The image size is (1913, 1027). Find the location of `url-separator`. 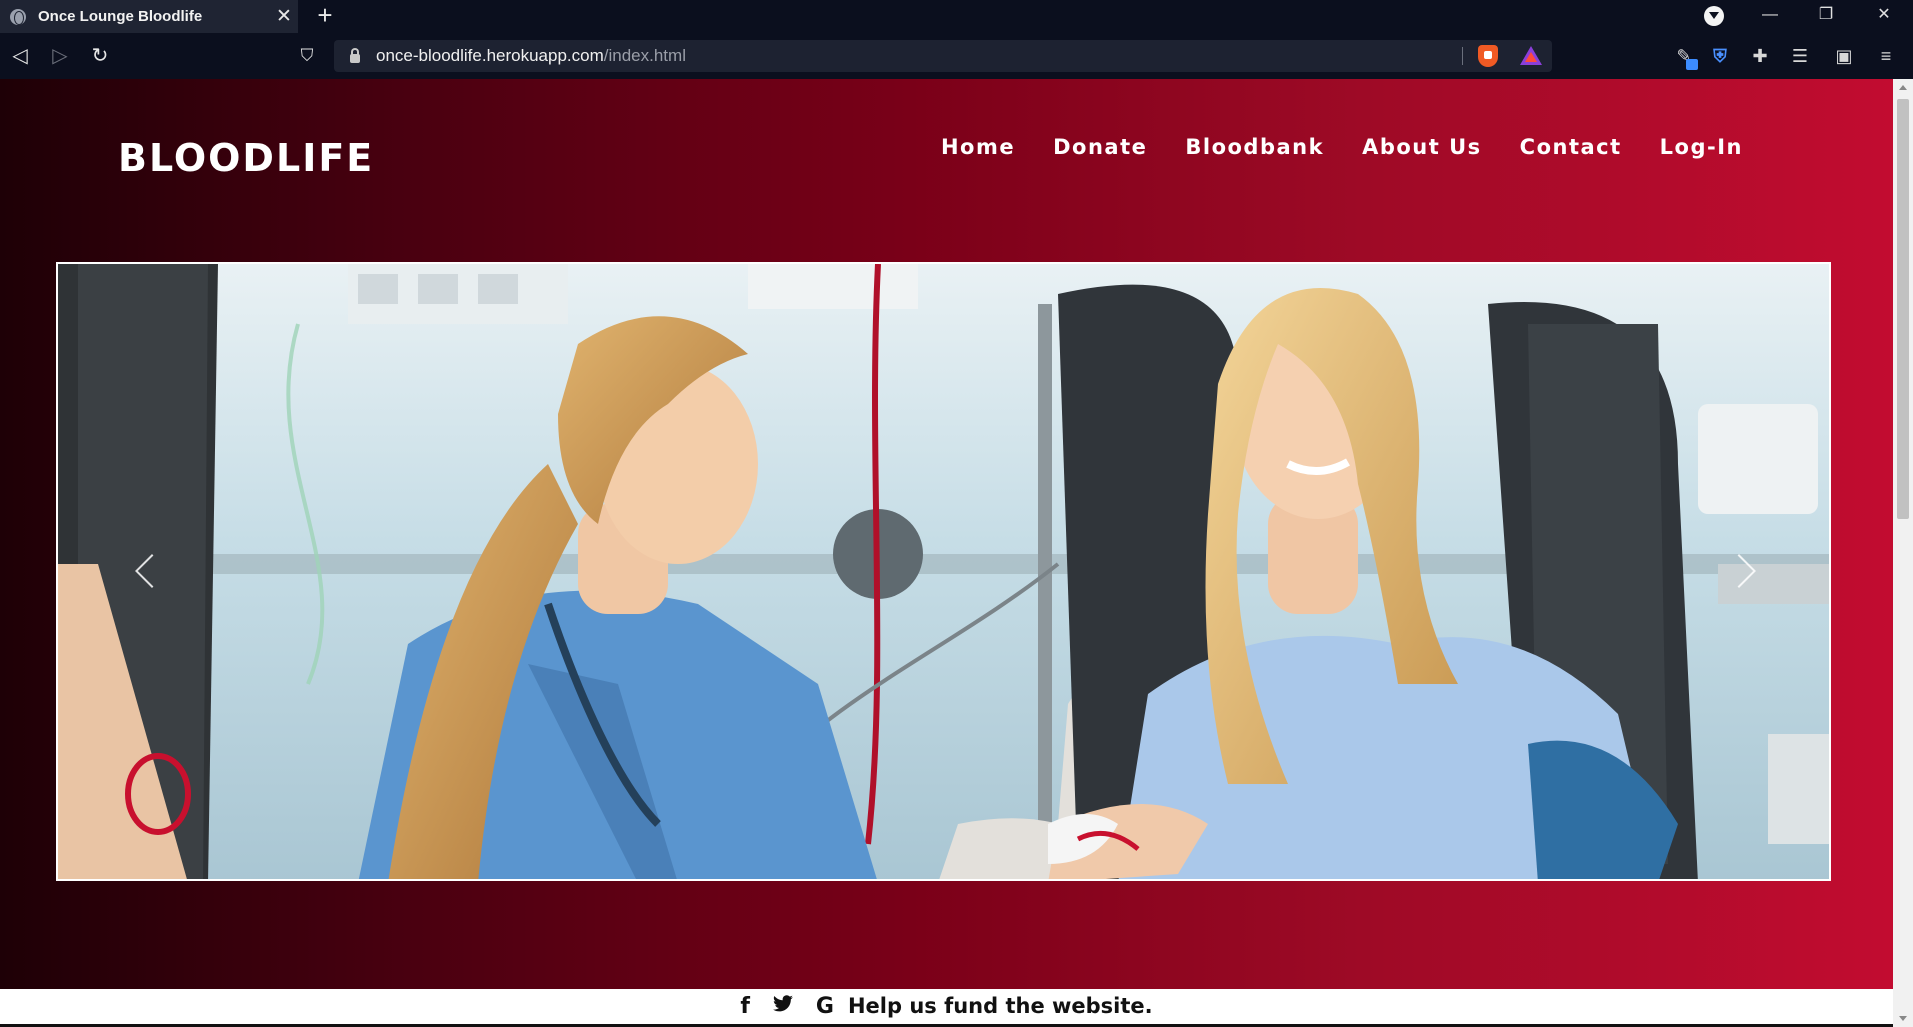

url-separator is located at coordinates (1462, 56).